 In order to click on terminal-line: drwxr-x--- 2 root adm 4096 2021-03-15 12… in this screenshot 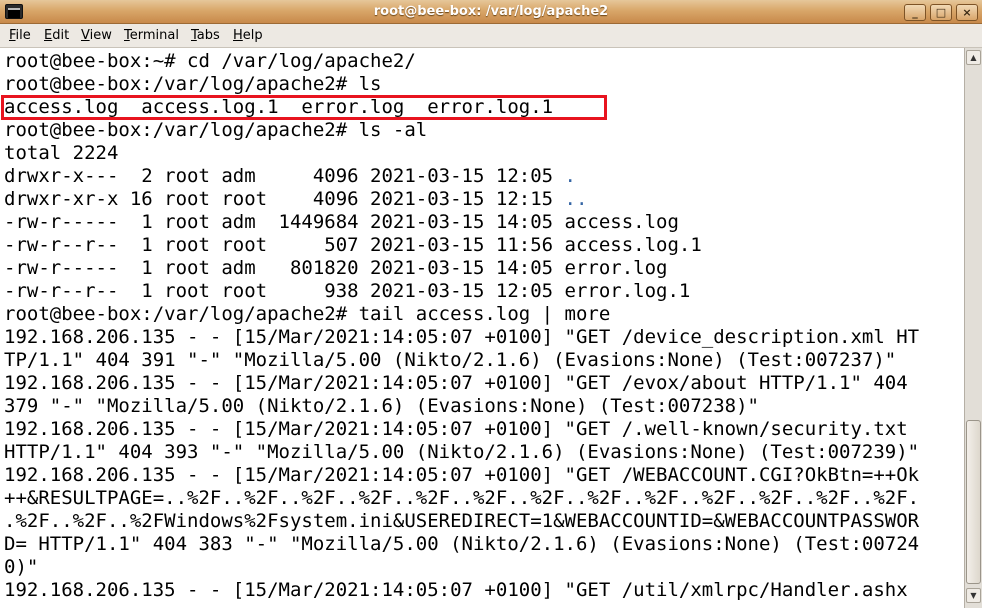, I will do `click(290, 176)`.